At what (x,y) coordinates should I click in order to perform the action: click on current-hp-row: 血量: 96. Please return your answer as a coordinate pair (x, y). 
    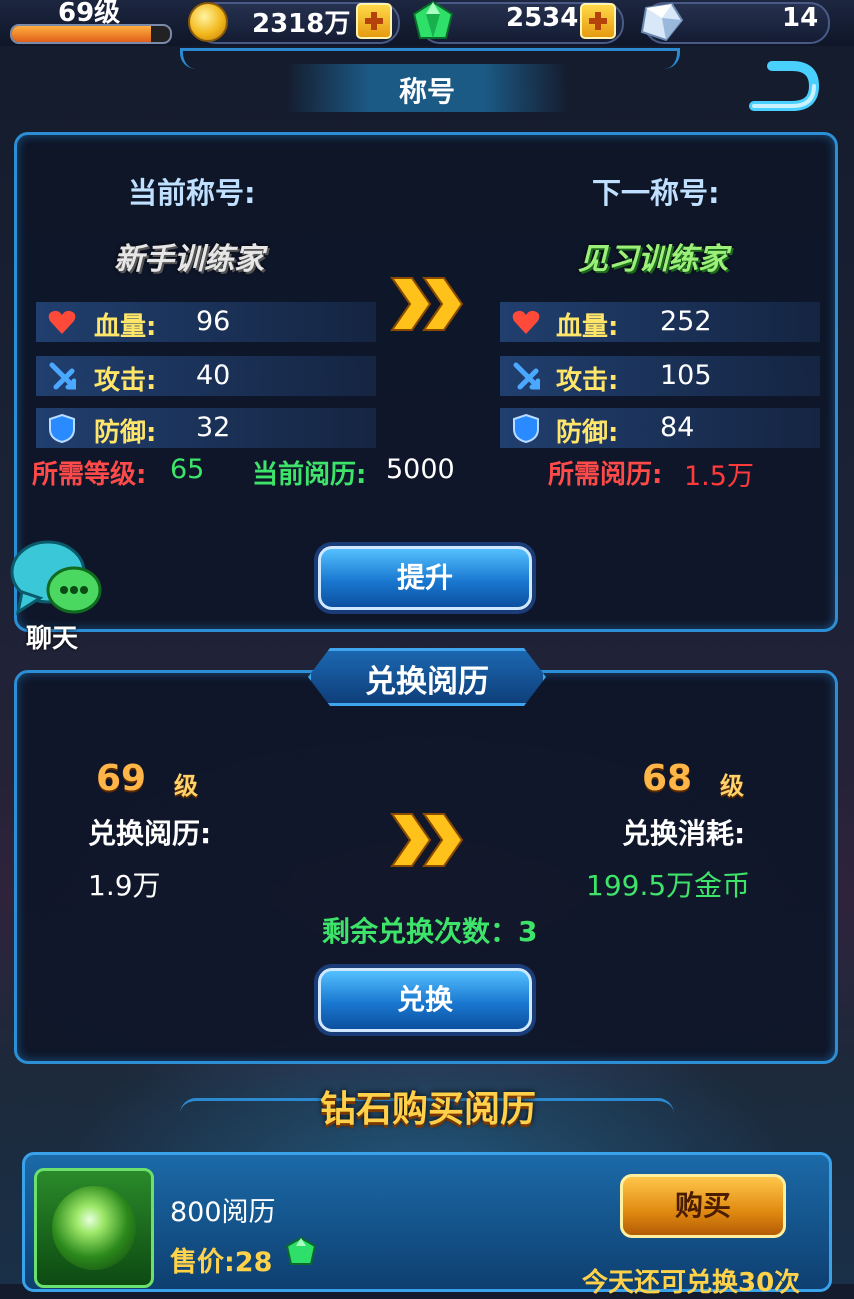
    Looking at the image, I should click on (206, 322).